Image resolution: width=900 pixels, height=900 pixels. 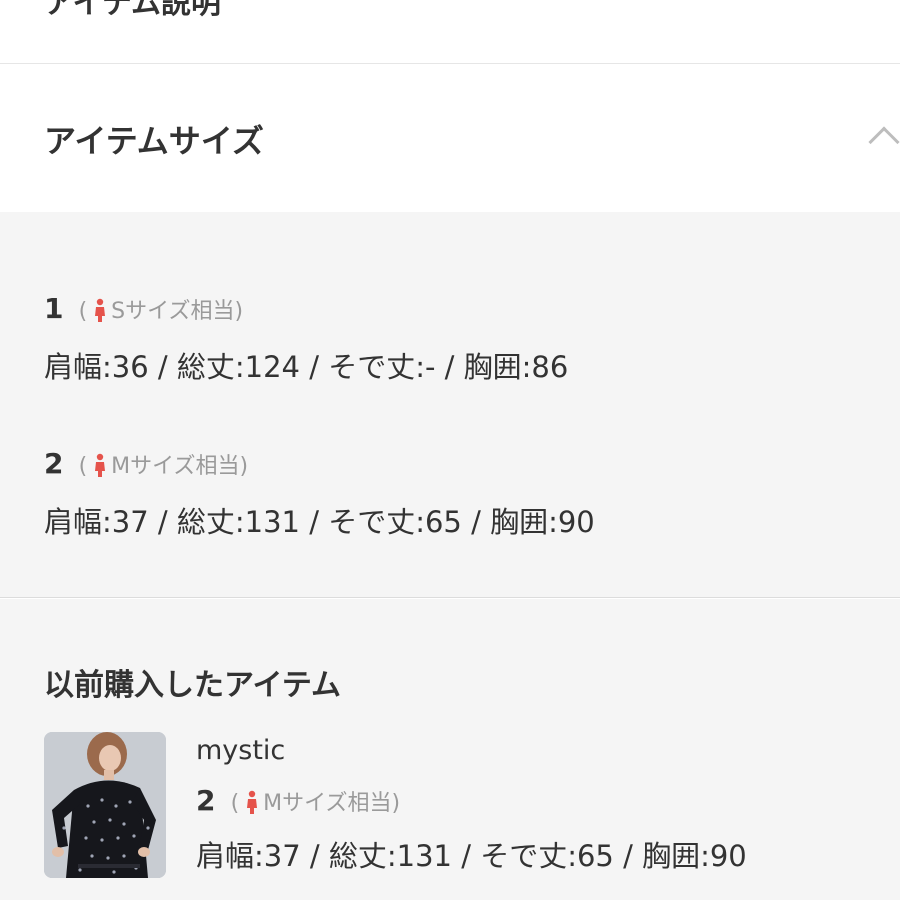 I want to click on purchased-item-size-row: 2 ( Mサイズ相当), so click(x=298, y=800).